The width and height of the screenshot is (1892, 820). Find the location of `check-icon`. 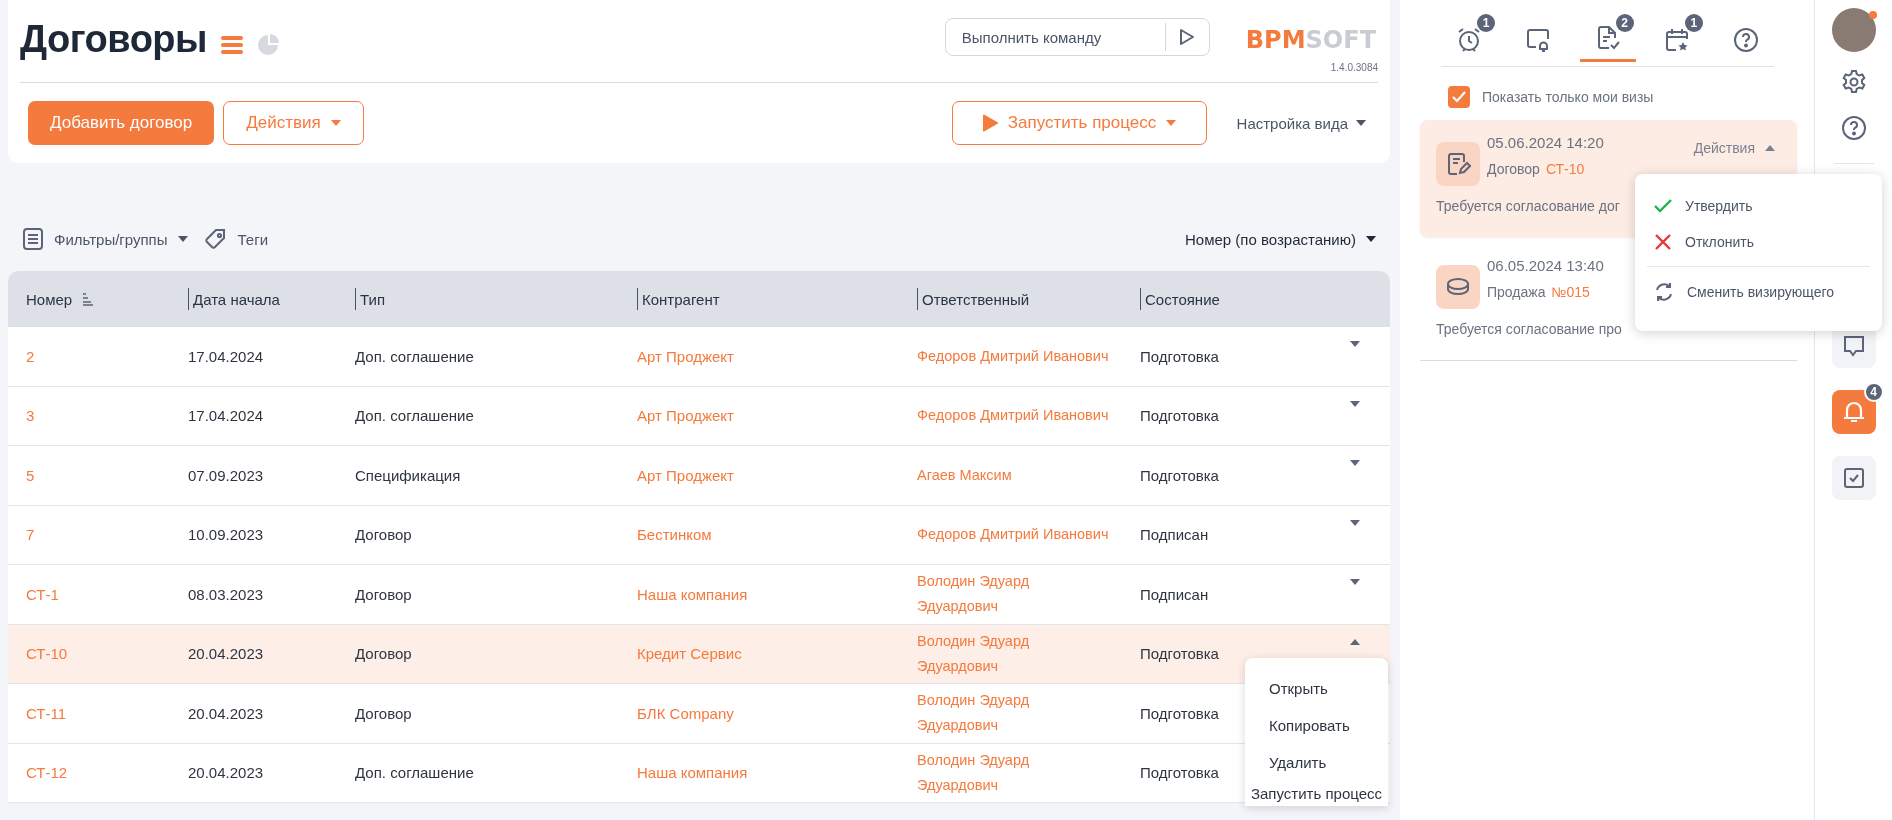

check-icon is located at coordinates (1459, 97).